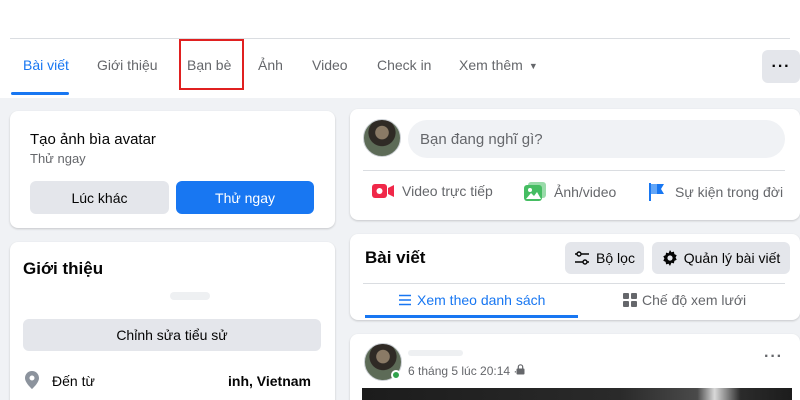 This screenshot has height=400, width=800. I want to click on filter-sliders-icon, so click(582, 258).